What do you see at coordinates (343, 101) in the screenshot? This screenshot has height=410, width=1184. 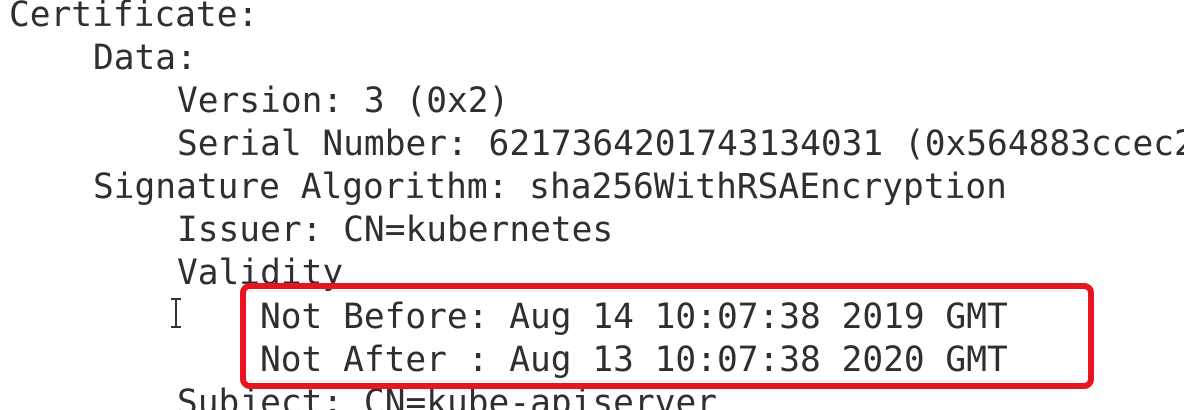 I see `version-line: Version: 3 (0x2)` at bounding box center [343, 101].